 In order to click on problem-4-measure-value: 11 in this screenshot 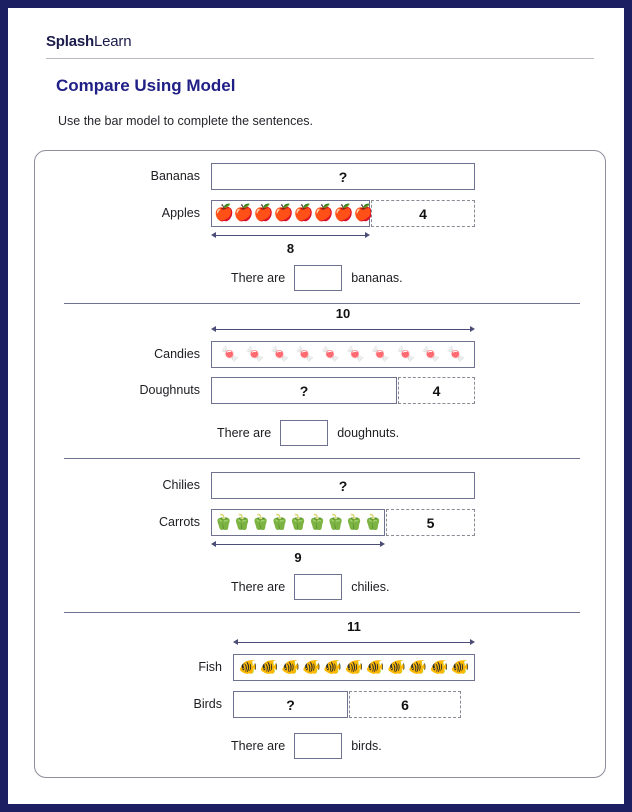, I will do `click(354, 626)`.